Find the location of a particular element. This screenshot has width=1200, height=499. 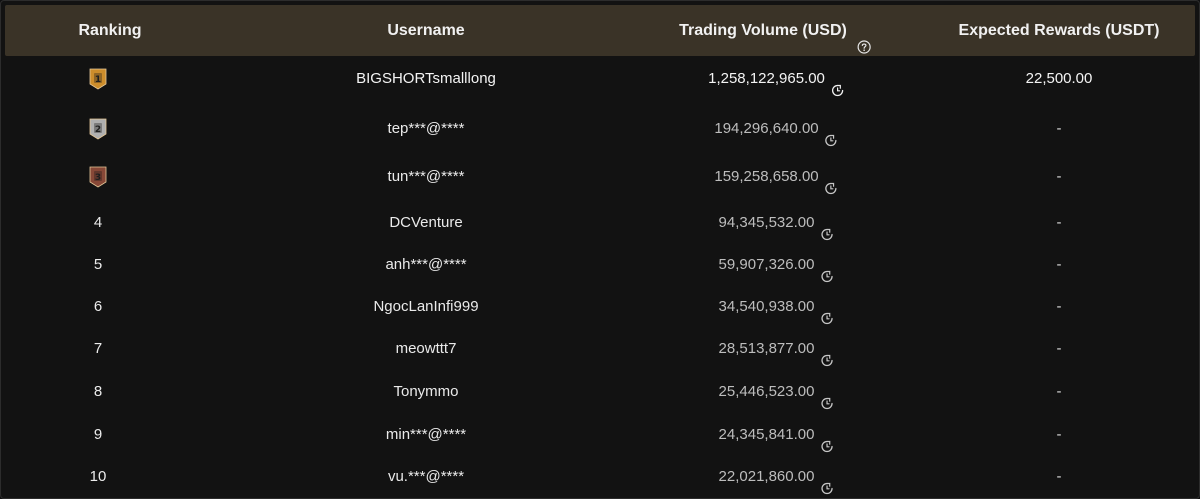

rank-cell: 8 is located at coordinates (98, 392).